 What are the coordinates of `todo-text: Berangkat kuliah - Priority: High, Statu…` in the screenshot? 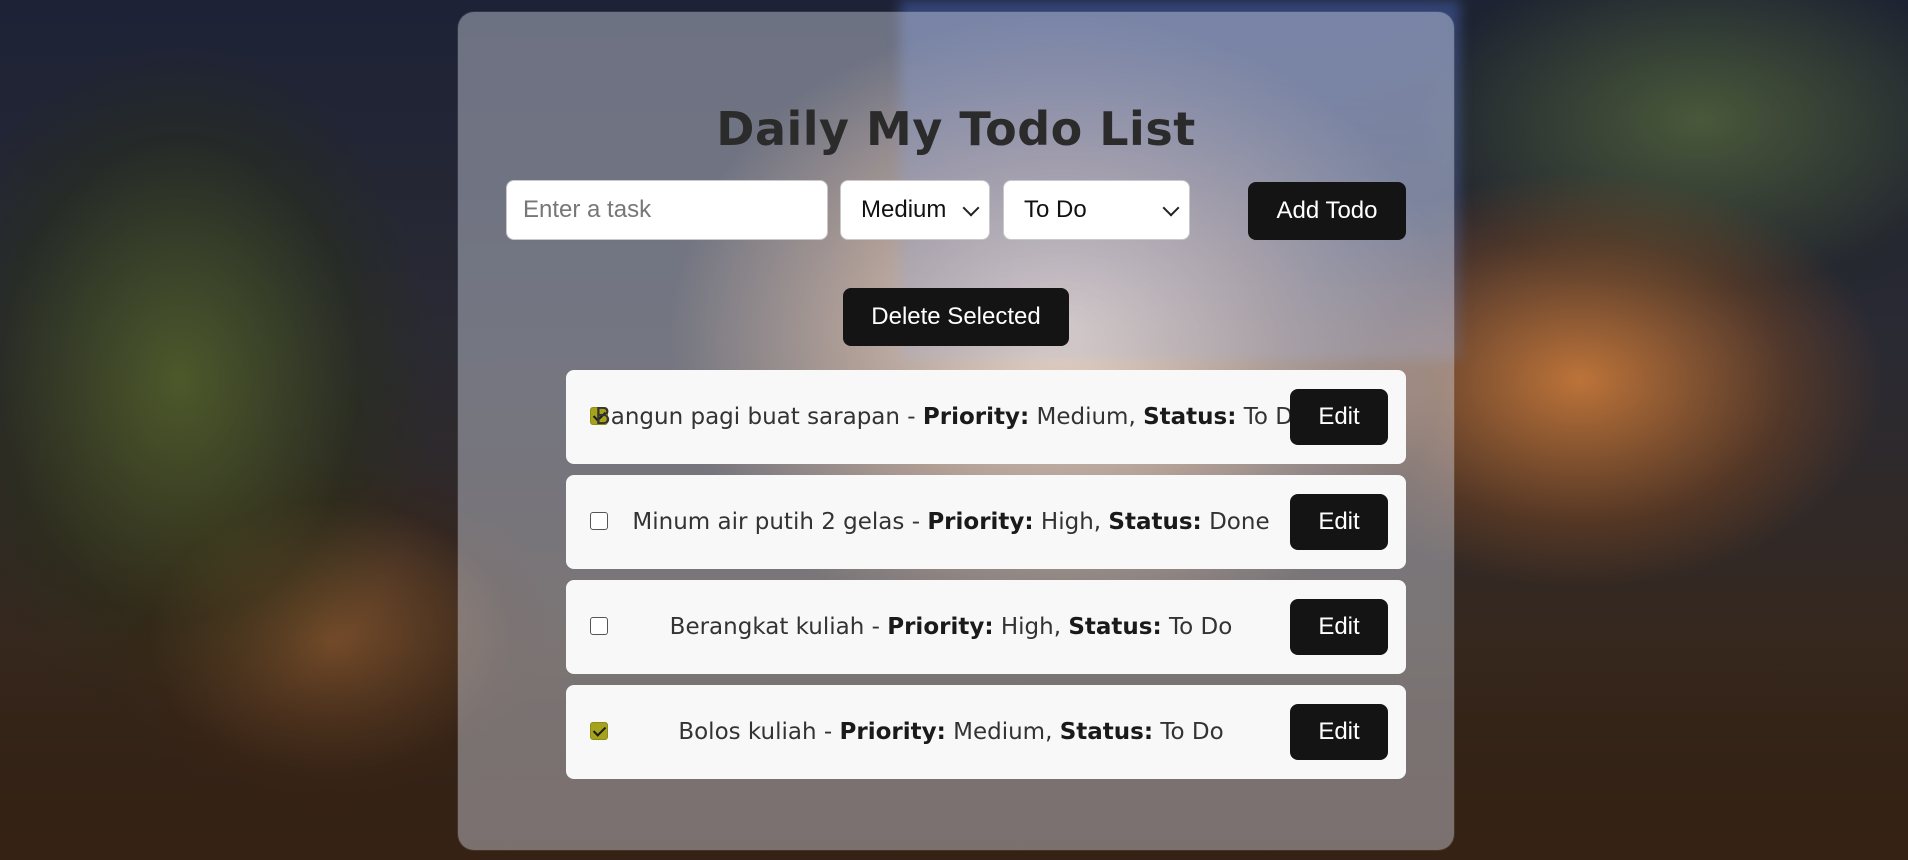 It's located at (951, 627).